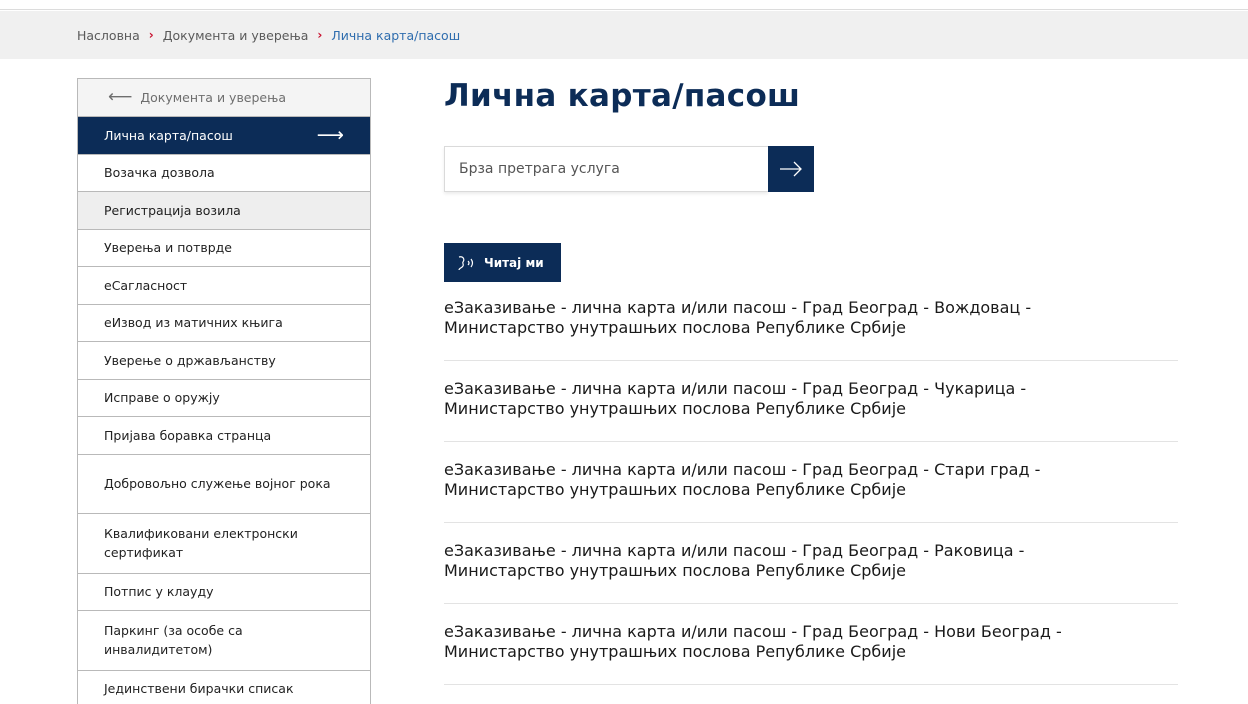 The image size is (1248, 704). I want to click on sidebar-item-label: еСагласност, so click(146, 285).